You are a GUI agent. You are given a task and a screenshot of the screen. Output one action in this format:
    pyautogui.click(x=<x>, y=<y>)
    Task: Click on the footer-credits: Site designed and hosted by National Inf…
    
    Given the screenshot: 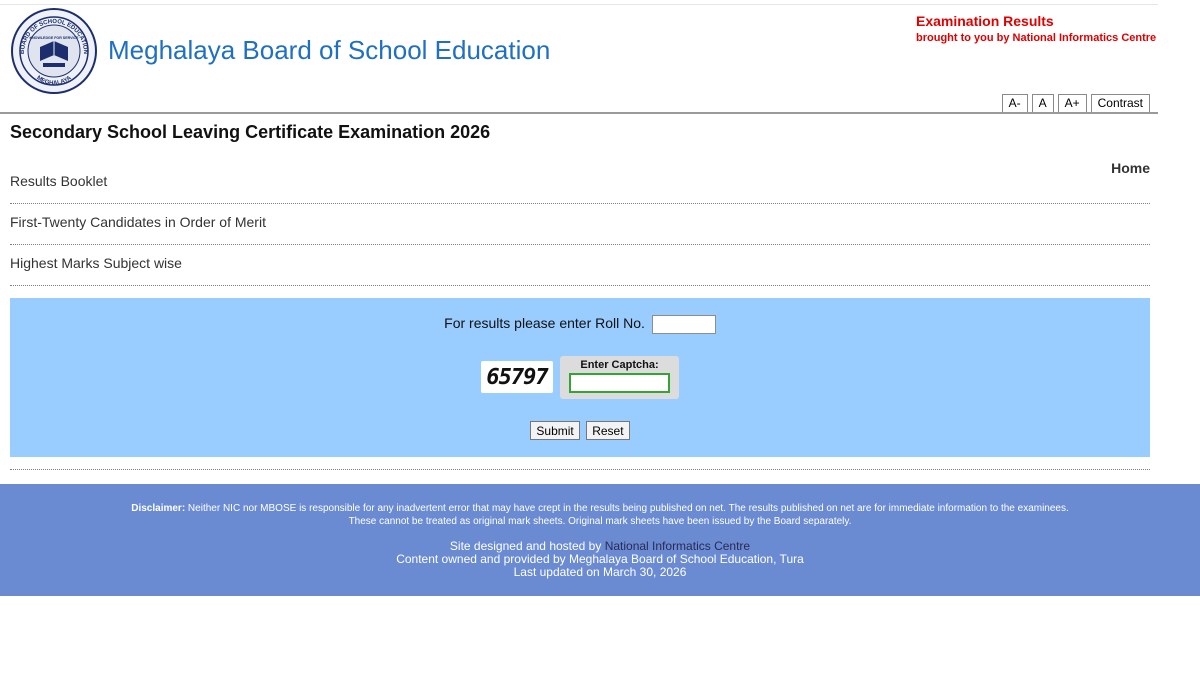 What is the action you would take?
    pyautogui.click(x=600, y=559)
    